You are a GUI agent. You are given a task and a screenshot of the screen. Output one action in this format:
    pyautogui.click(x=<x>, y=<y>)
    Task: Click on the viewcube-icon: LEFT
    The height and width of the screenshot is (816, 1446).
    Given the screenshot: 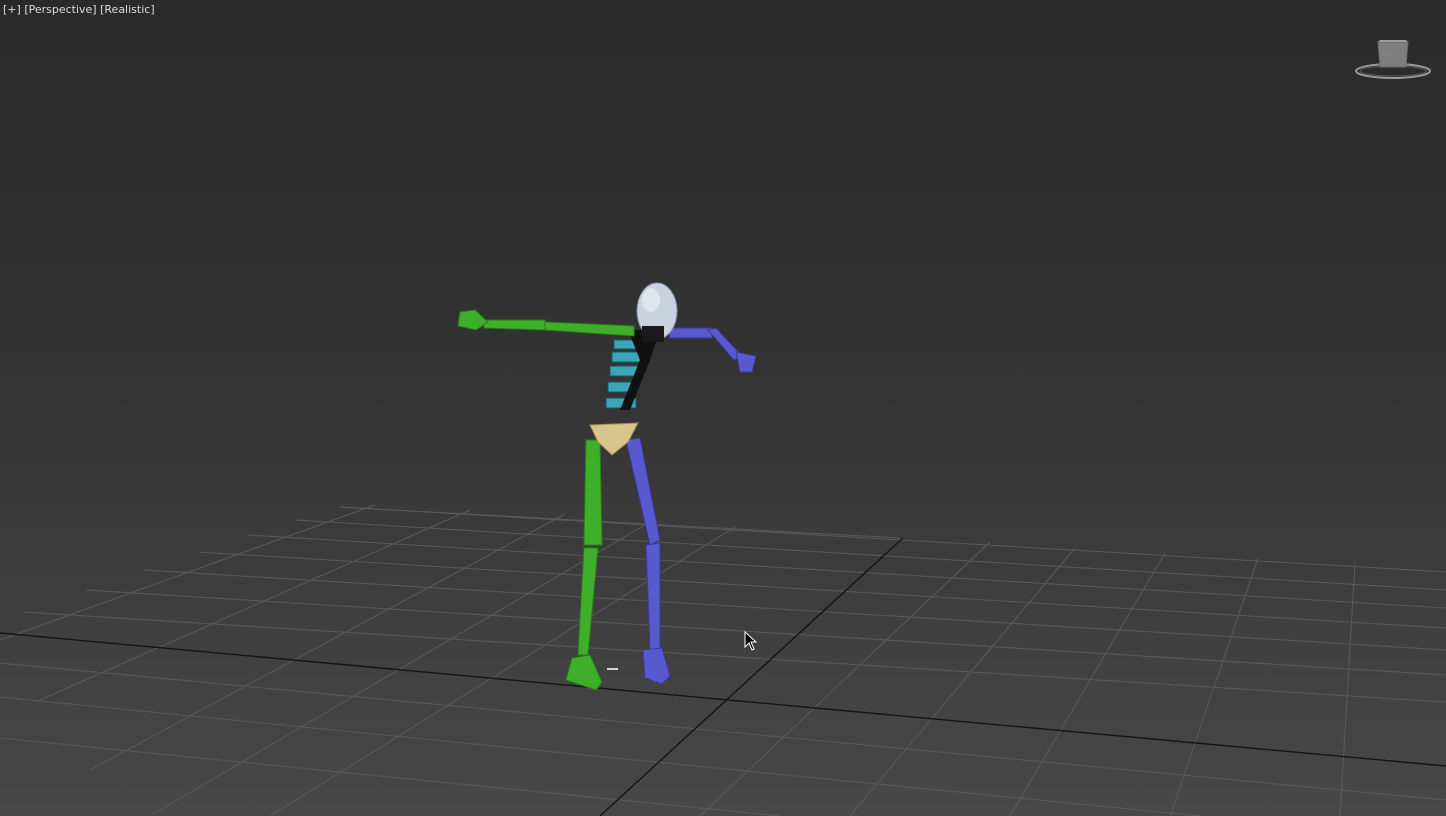 What is the action you would take?
    pyautogui.click(x=1393, y=59)
    